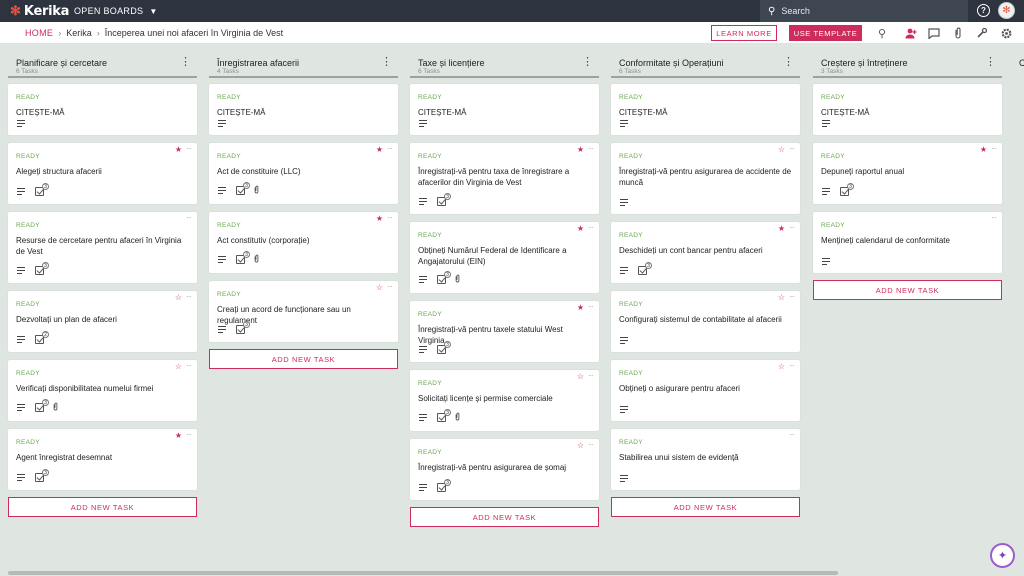 This screenshot has height=576, width=1024. What do you see at coordinates (1006, 33) in the screenshot?
I see `gear-icon` at bounding box center [1006, 33].